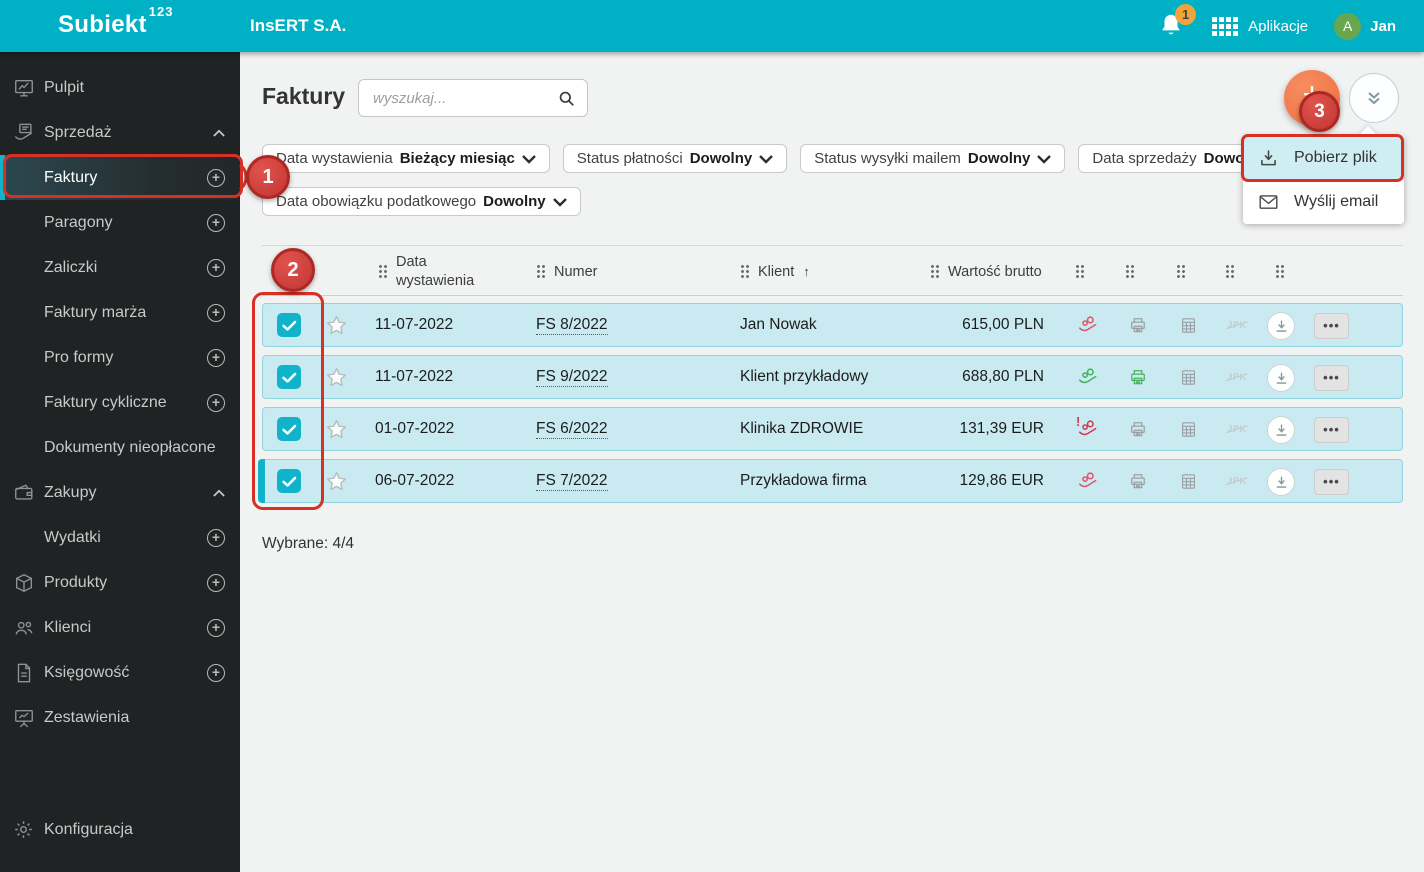 The height and width of the screenshot is (872, 1424). Describe the element at coordinates (566, 98) in the screenshot. I see `search-icon` at that location.